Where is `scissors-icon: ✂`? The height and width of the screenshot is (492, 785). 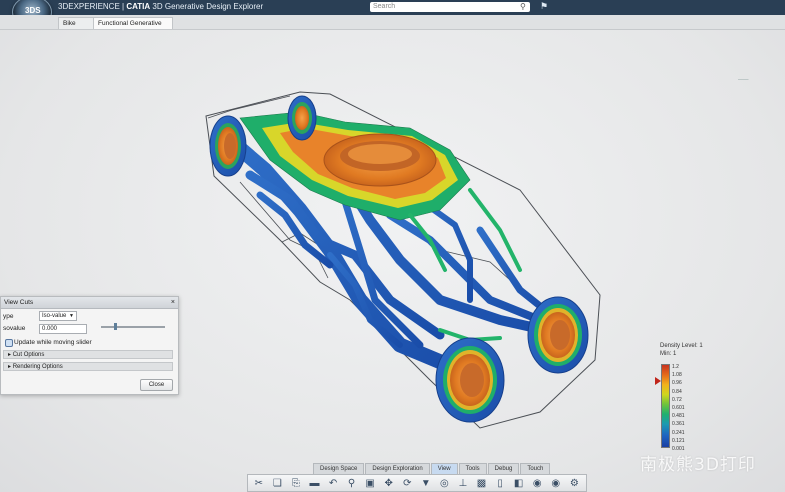 scissors-icon: ✂ is located at coordinates (259, 483).